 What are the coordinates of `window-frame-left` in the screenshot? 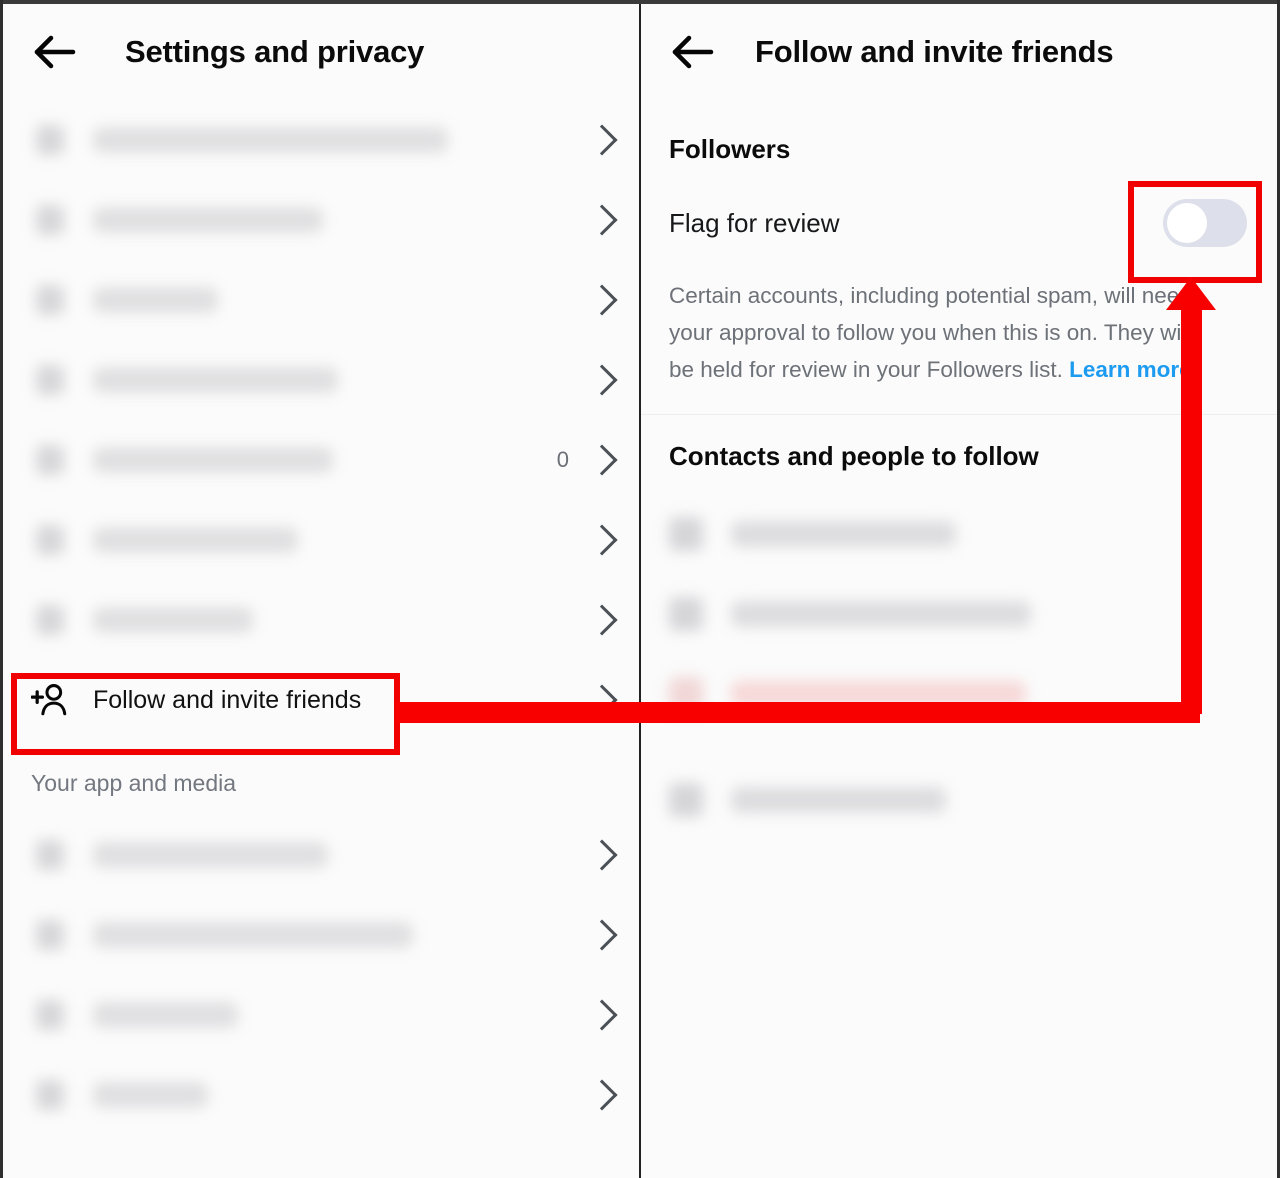 It's located at (1, 589).